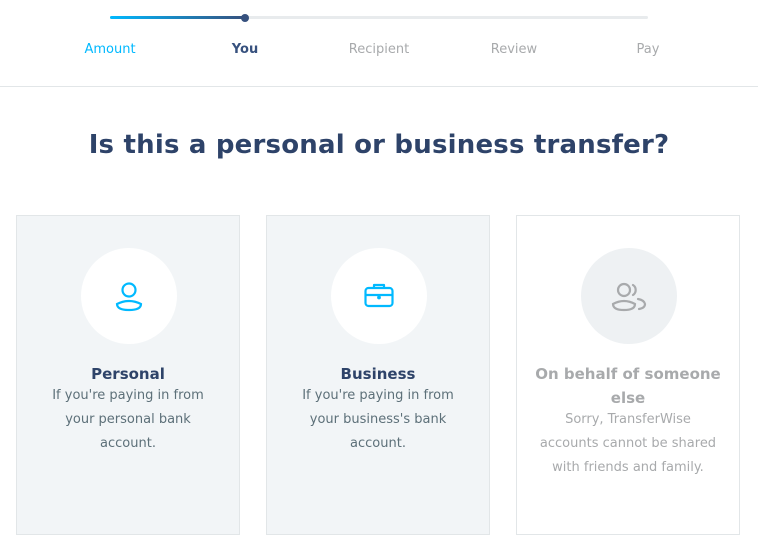 The image size is (758, 557). What do you see at coordinates (628, 386) in the screenshot?
I see `on-behalf-option-title: On behalf of someone else` at bounding box center [628, 386].